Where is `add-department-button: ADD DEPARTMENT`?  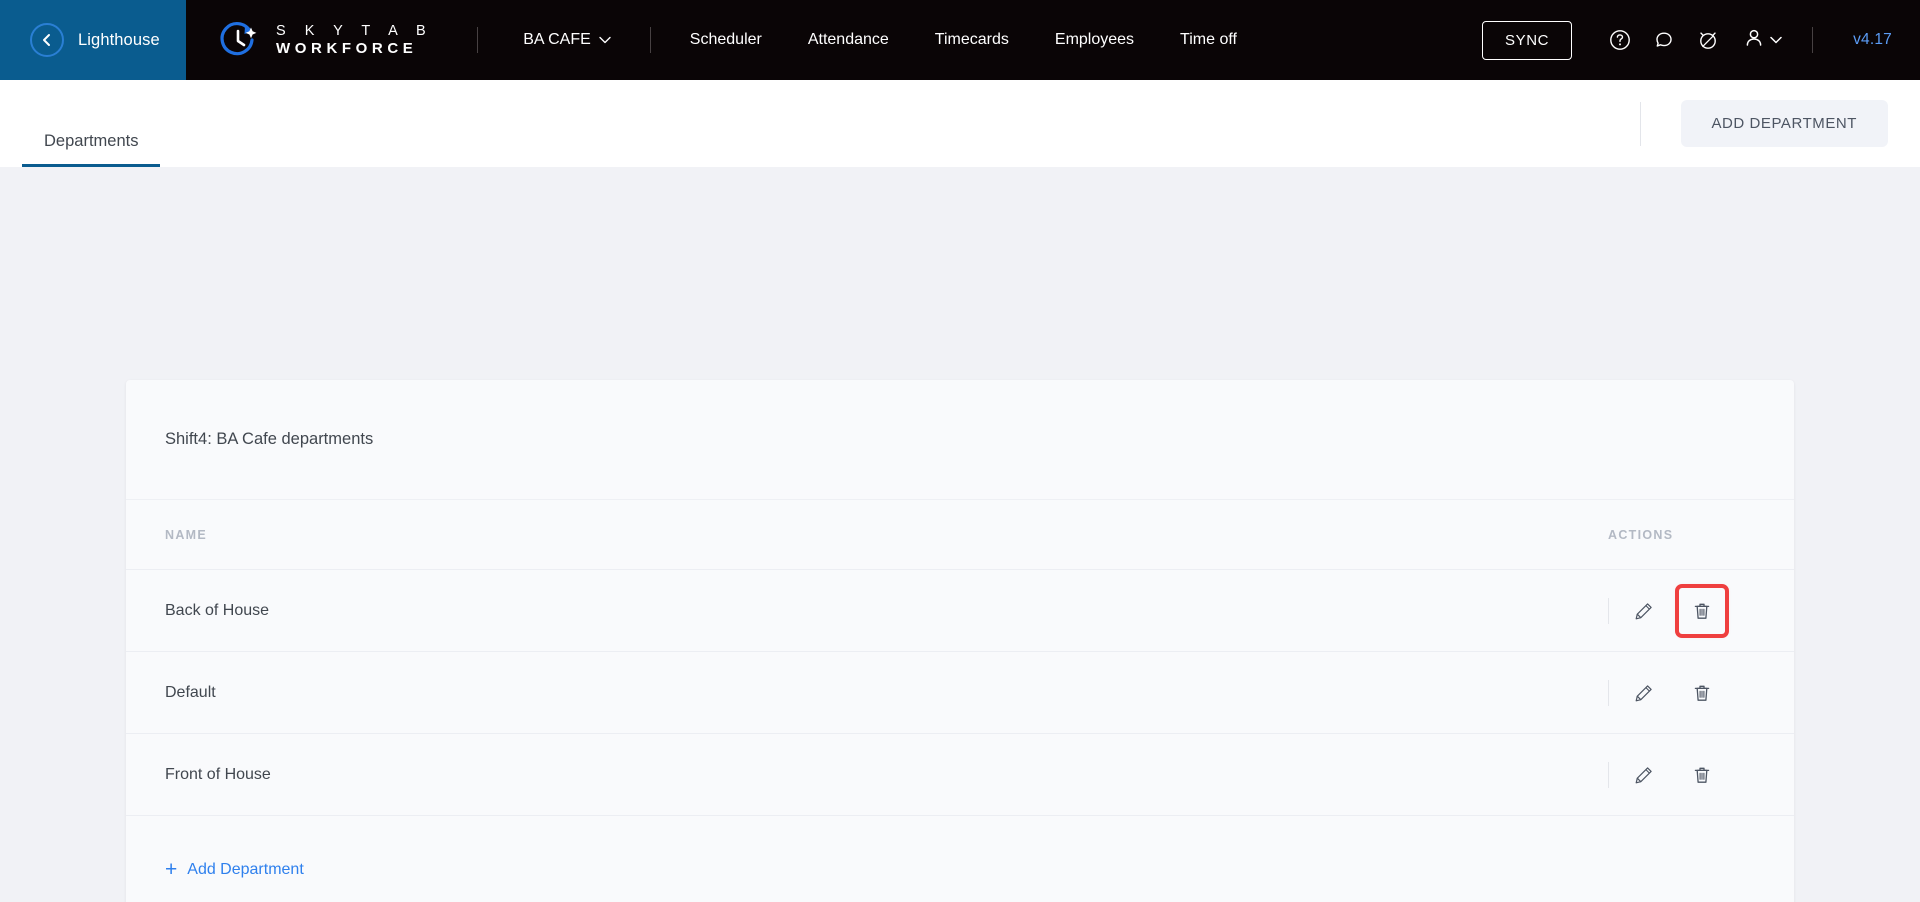
add-department-button: ADD DEPARTMENT is located at coordinates (1784, 123).